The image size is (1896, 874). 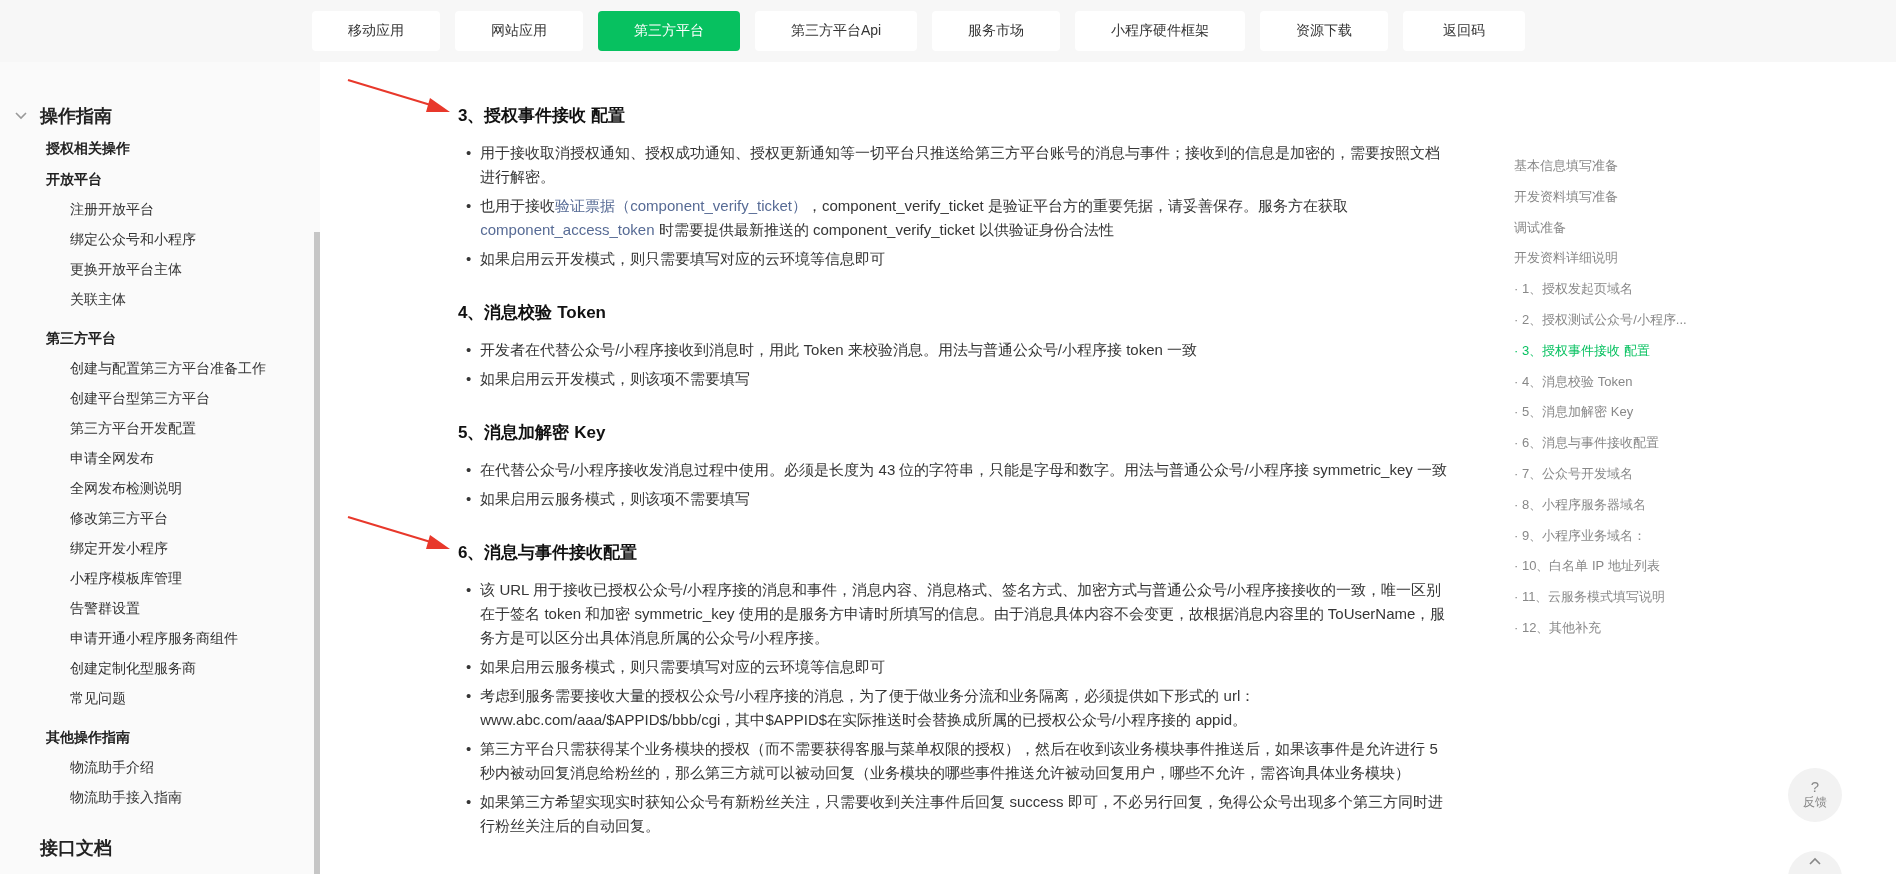 I want to click on toc-link: 基本信息填写准备, so click(x=1600, y=171).